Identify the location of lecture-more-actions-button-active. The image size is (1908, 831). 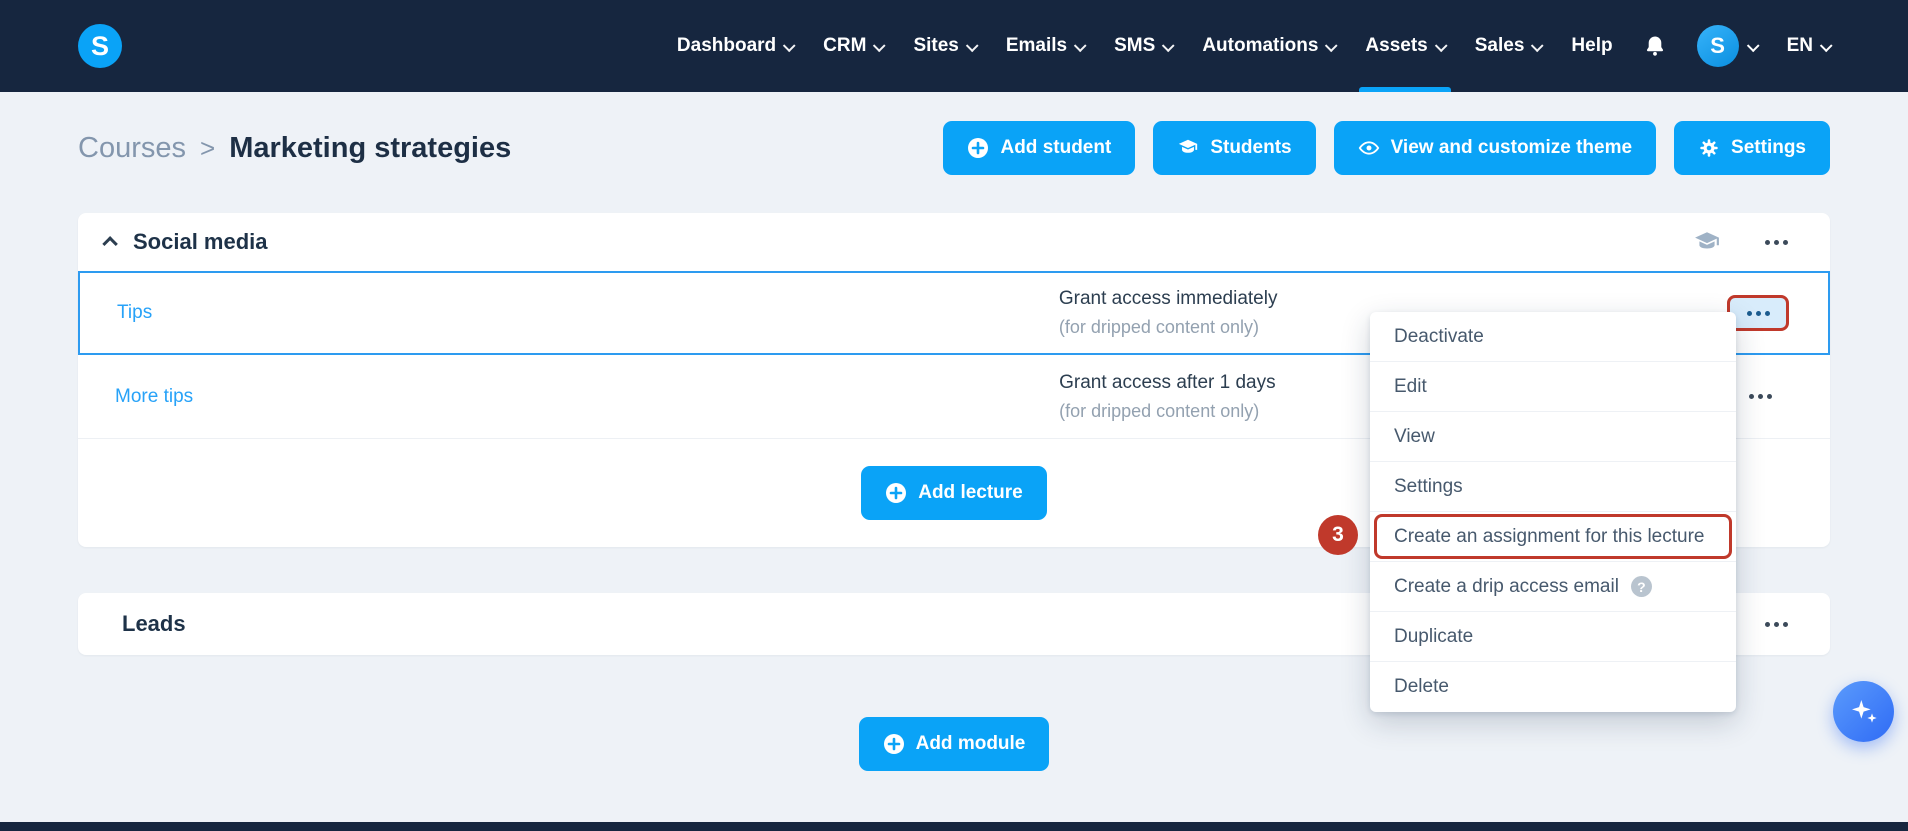
(1758, 313).